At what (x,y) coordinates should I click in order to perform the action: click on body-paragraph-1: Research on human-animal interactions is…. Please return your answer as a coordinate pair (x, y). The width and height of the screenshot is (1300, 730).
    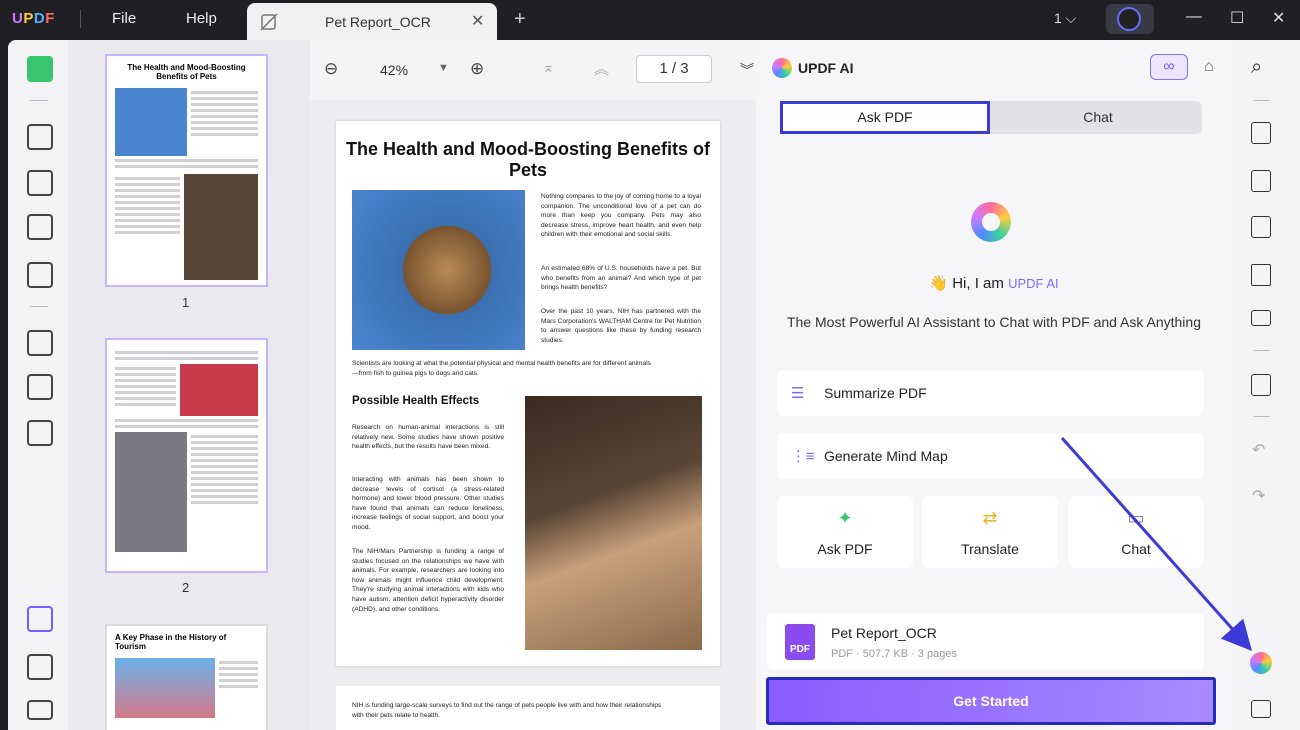
    Looking at the image, I should click on (428, 437).